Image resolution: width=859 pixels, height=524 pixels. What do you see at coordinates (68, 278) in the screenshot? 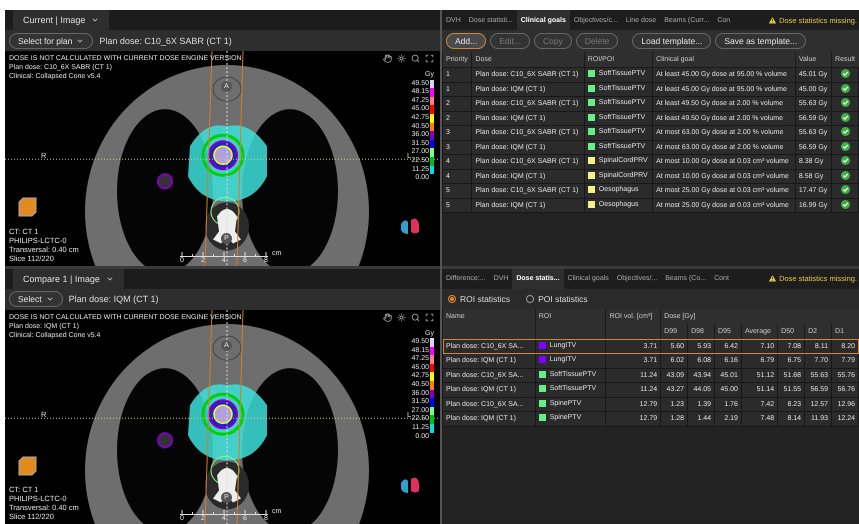
I see `viewer-tab: Compare 1 | Image` at bounding box center [68, 278].